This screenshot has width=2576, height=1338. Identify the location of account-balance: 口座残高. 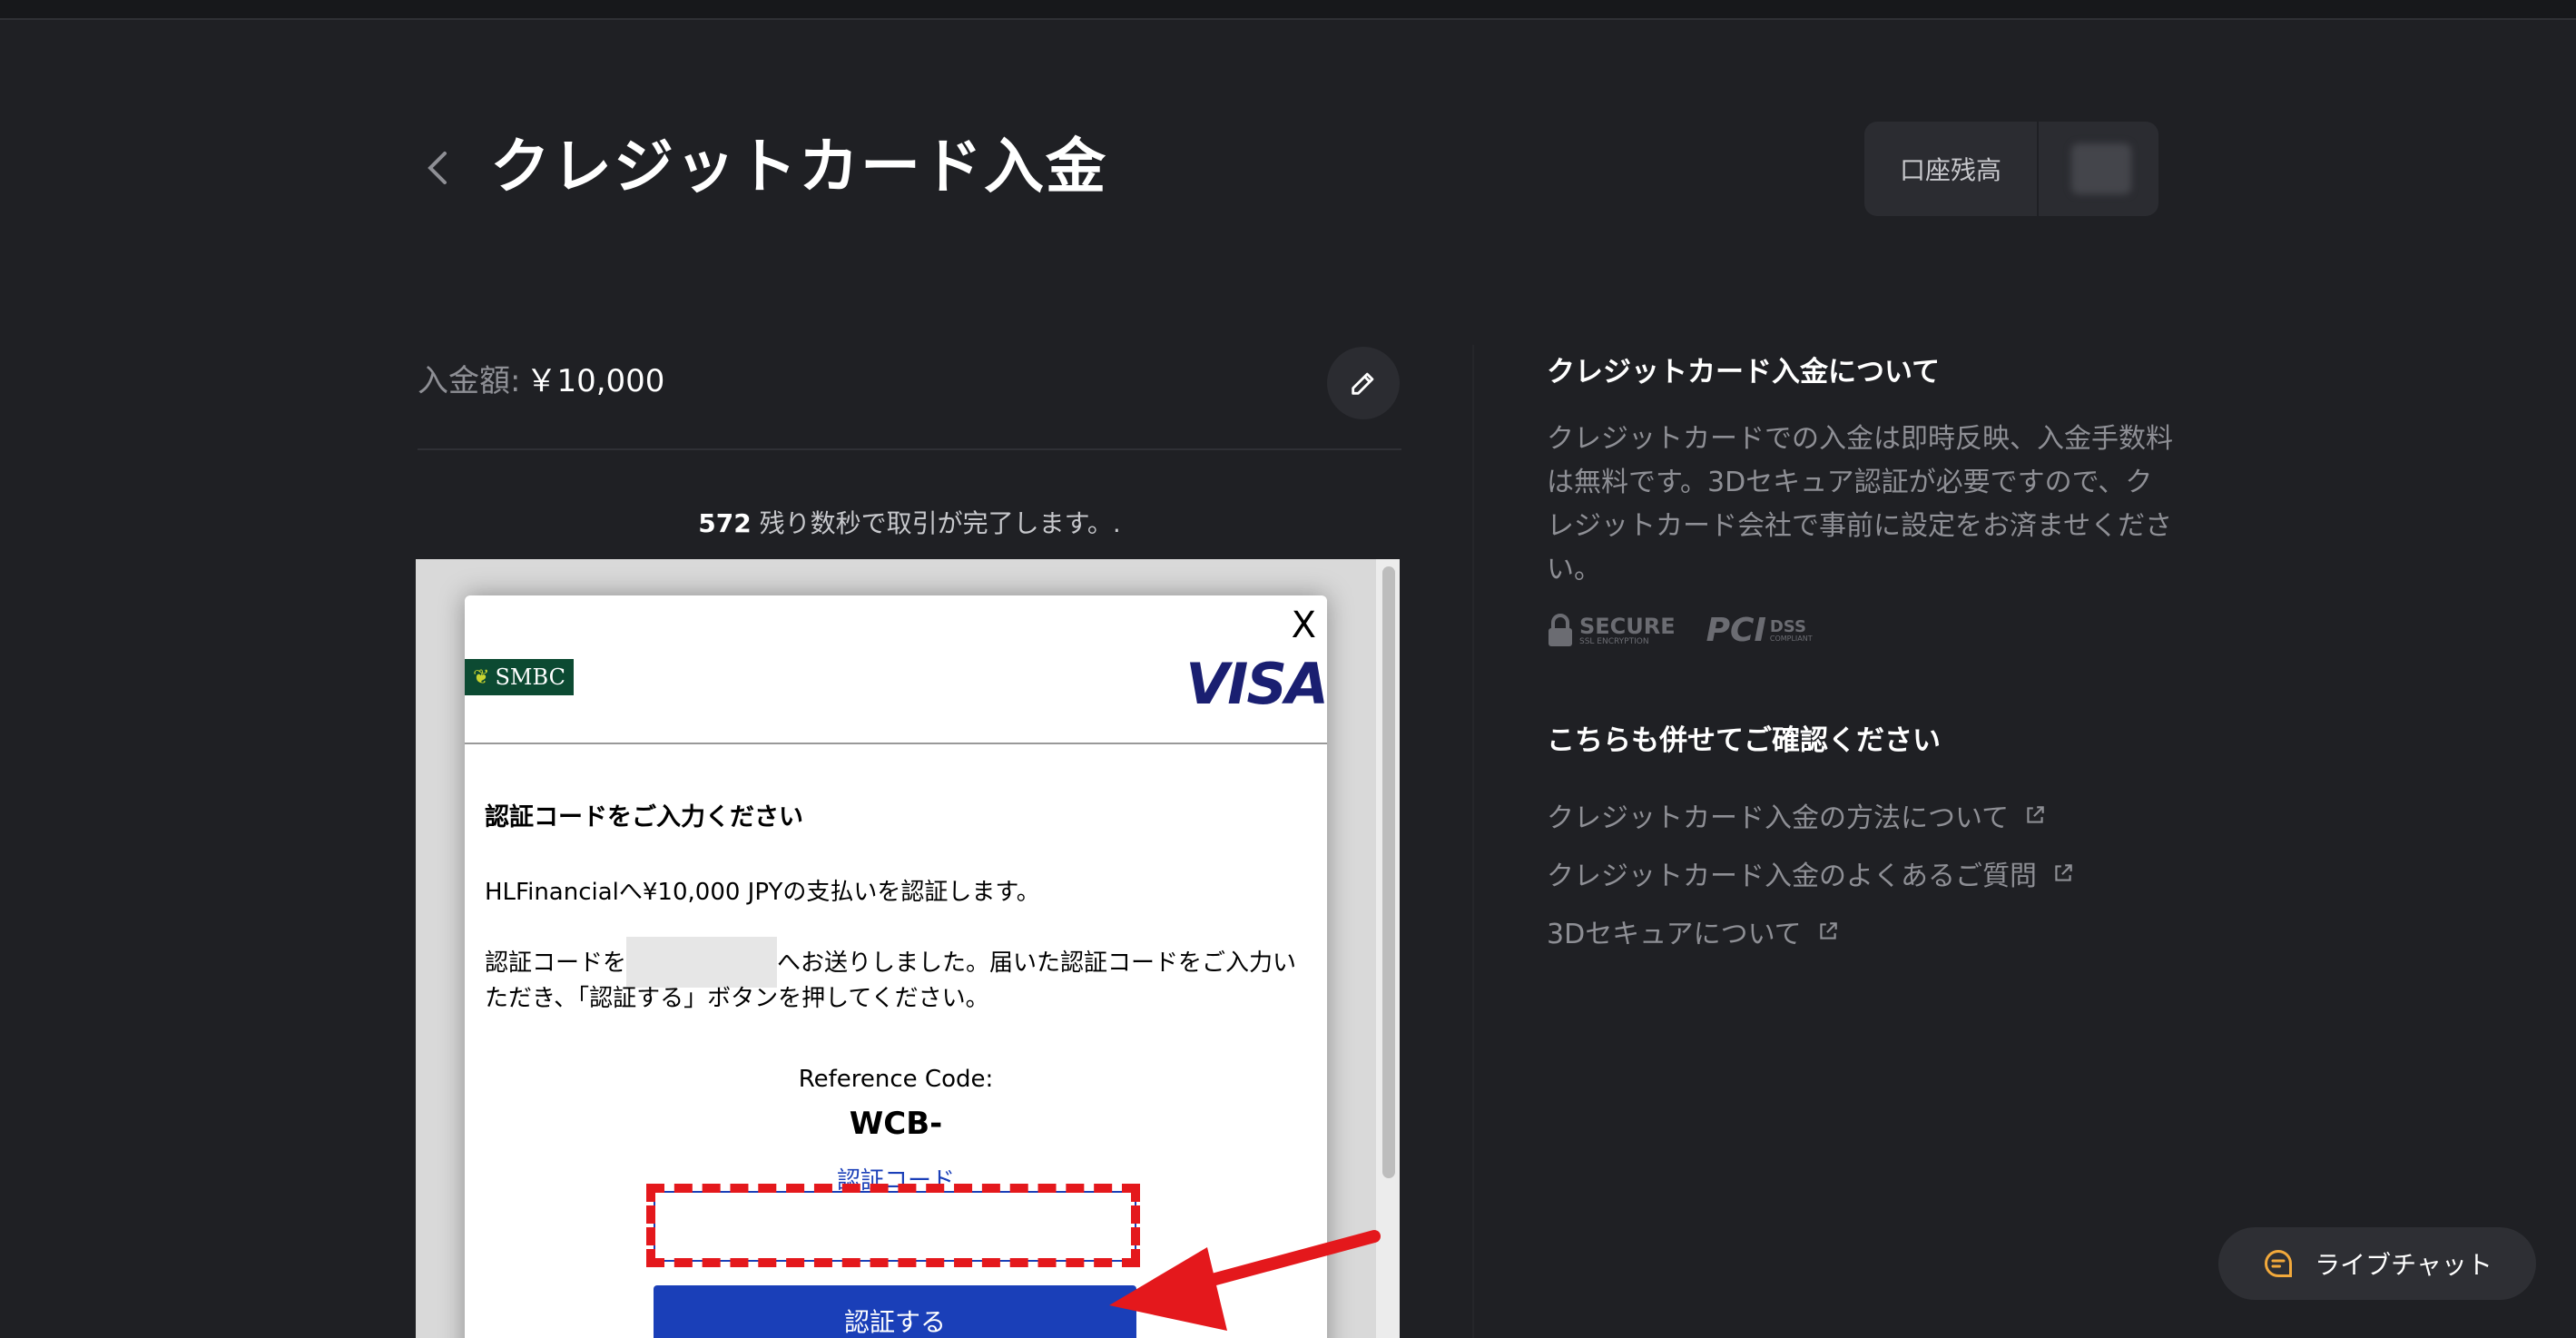
(2011, 169).